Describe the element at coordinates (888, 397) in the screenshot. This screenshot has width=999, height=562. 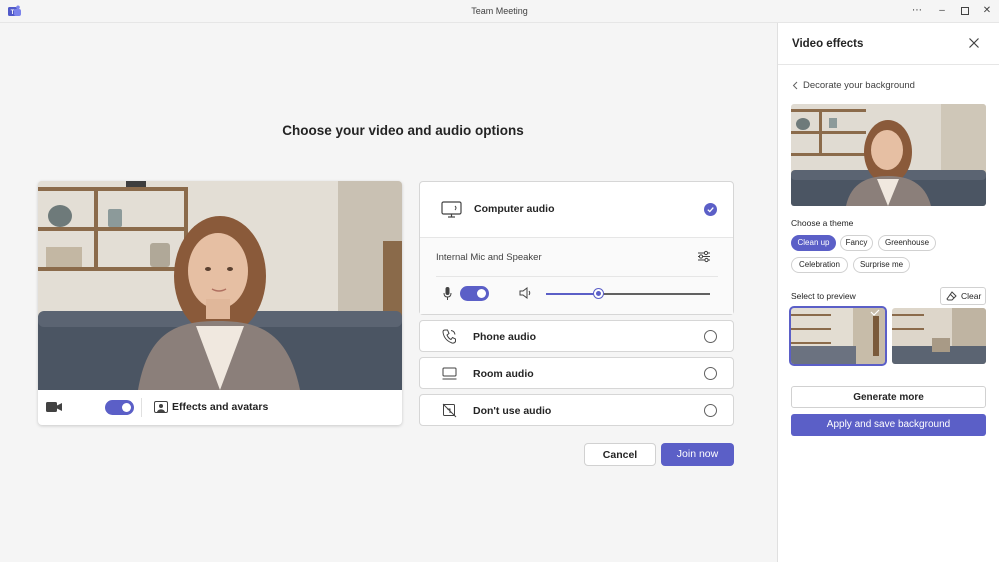
I see `generate-more-button: Generate more` at that location.